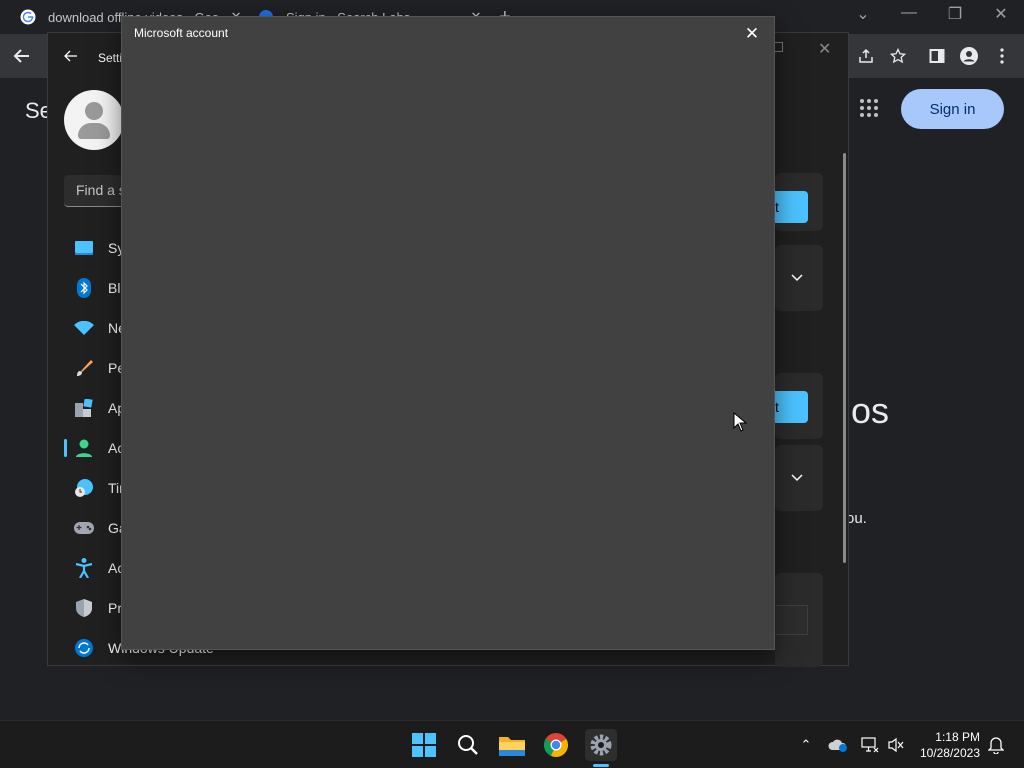 The height and width of the screenshot is (768, 1024). I want to click on apps-icon, so click(84, 408).